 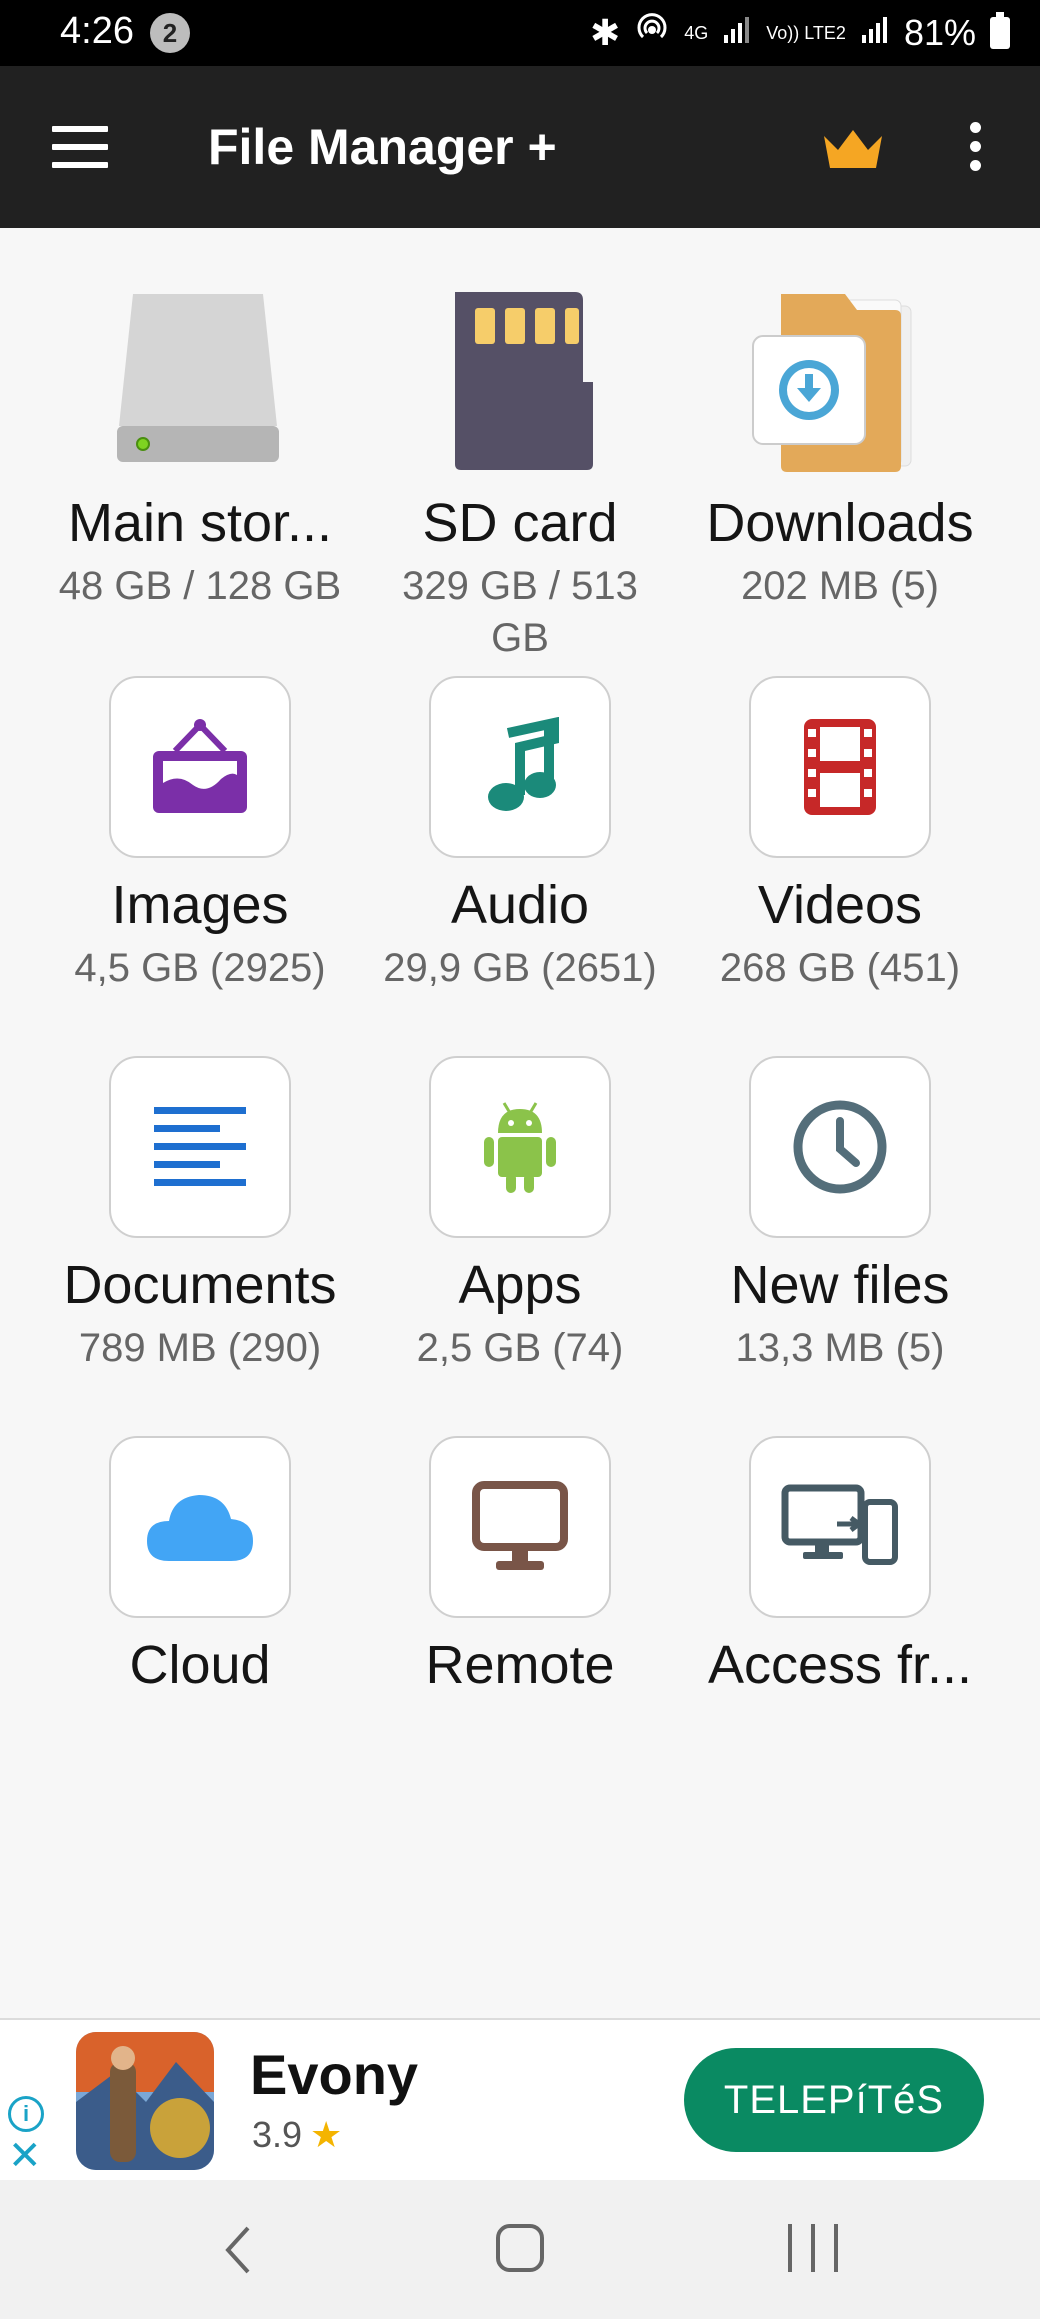 I want to click on tile-main-storage: Main stor... 48 GB / 128 GB, so click(x=200, y=449).